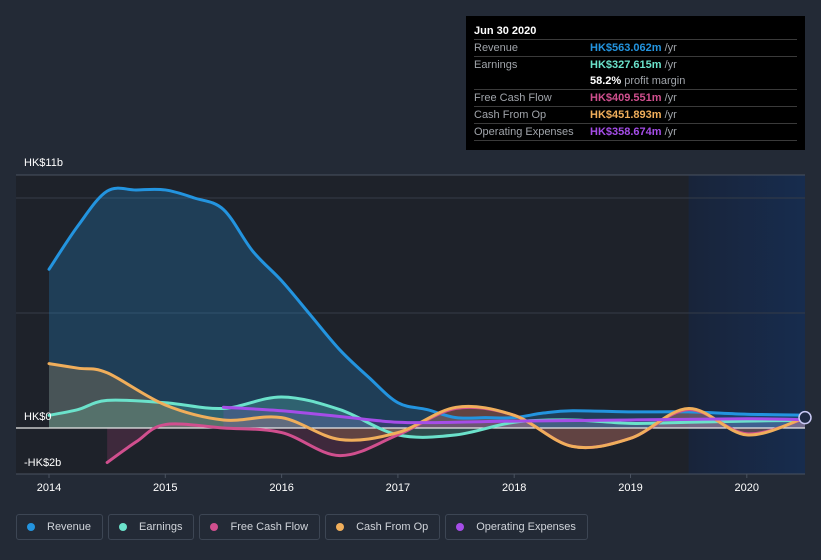 The width and height of the screenshot is (821, 560). Describe the element at coordinates (513, 98) in the screenshot. I see `tooltip-label: Free Cash Flow` at that location.